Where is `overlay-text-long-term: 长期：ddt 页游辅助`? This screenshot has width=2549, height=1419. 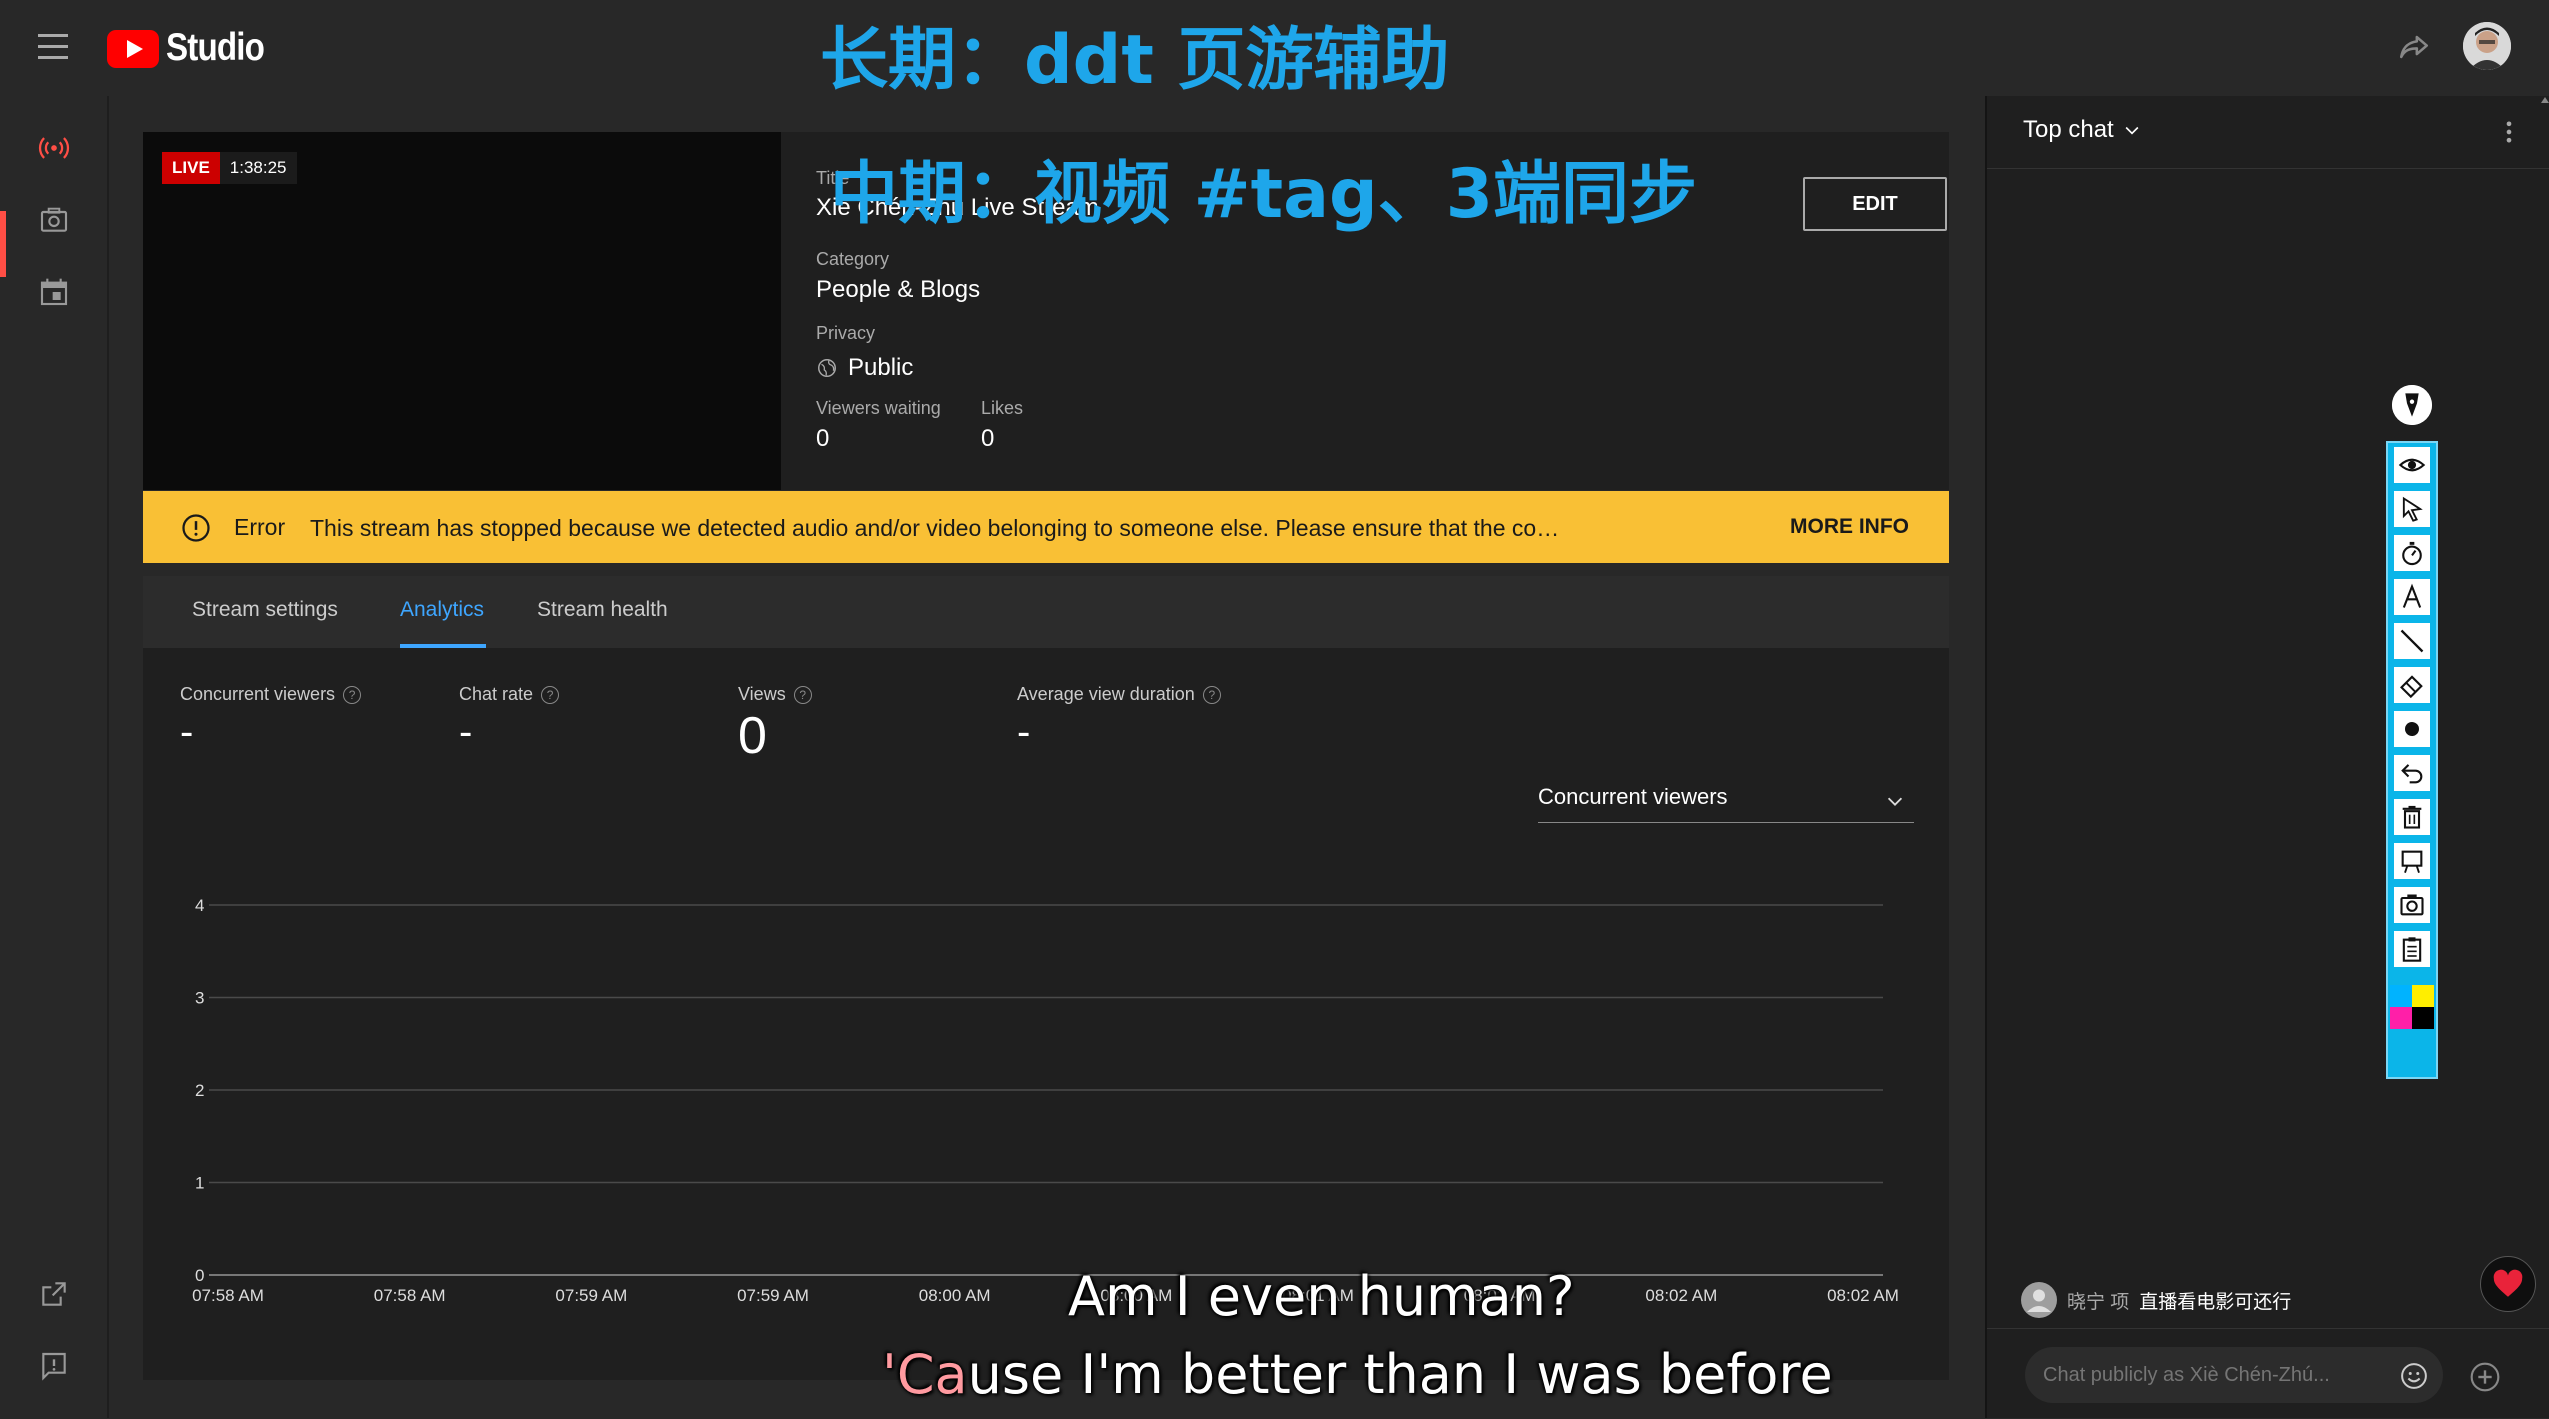
overlay-text-long-term: 长期：ddt 页游辅助 is located at coordinates (1135, 60).